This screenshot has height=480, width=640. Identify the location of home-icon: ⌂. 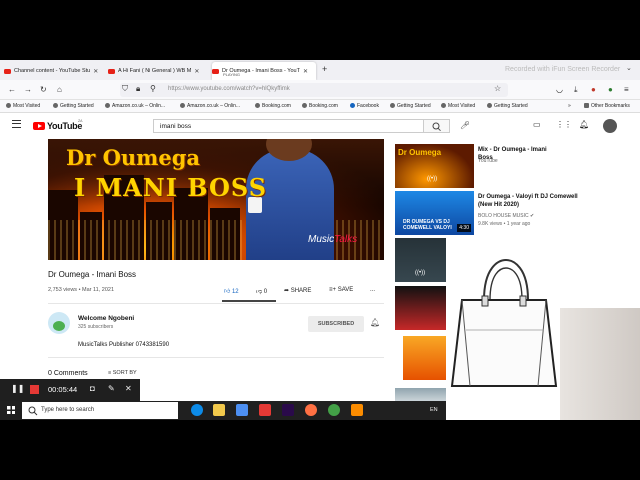
(59, 90).